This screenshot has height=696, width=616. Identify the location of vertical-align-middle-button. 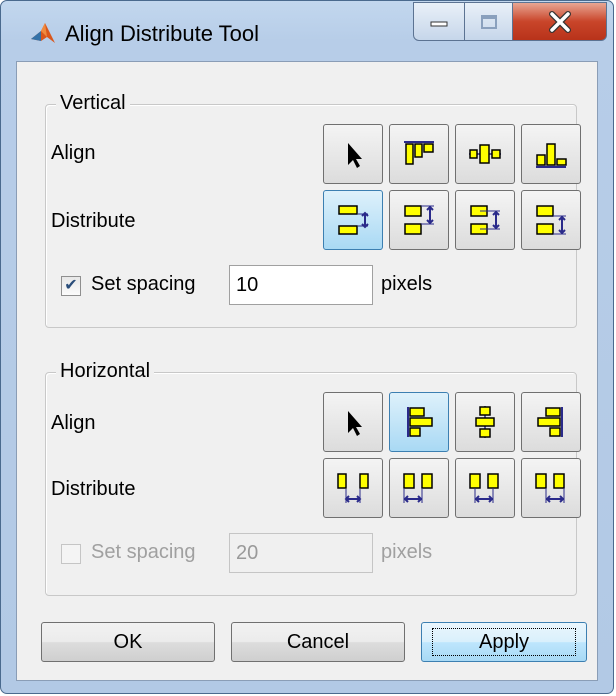
(485, 154).